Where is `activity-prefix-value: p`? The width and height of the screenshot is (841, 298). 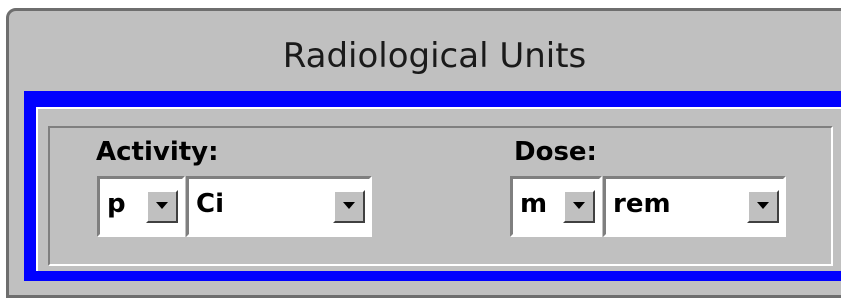
activity-prefix-value: p is located at coordinates (116, 204).